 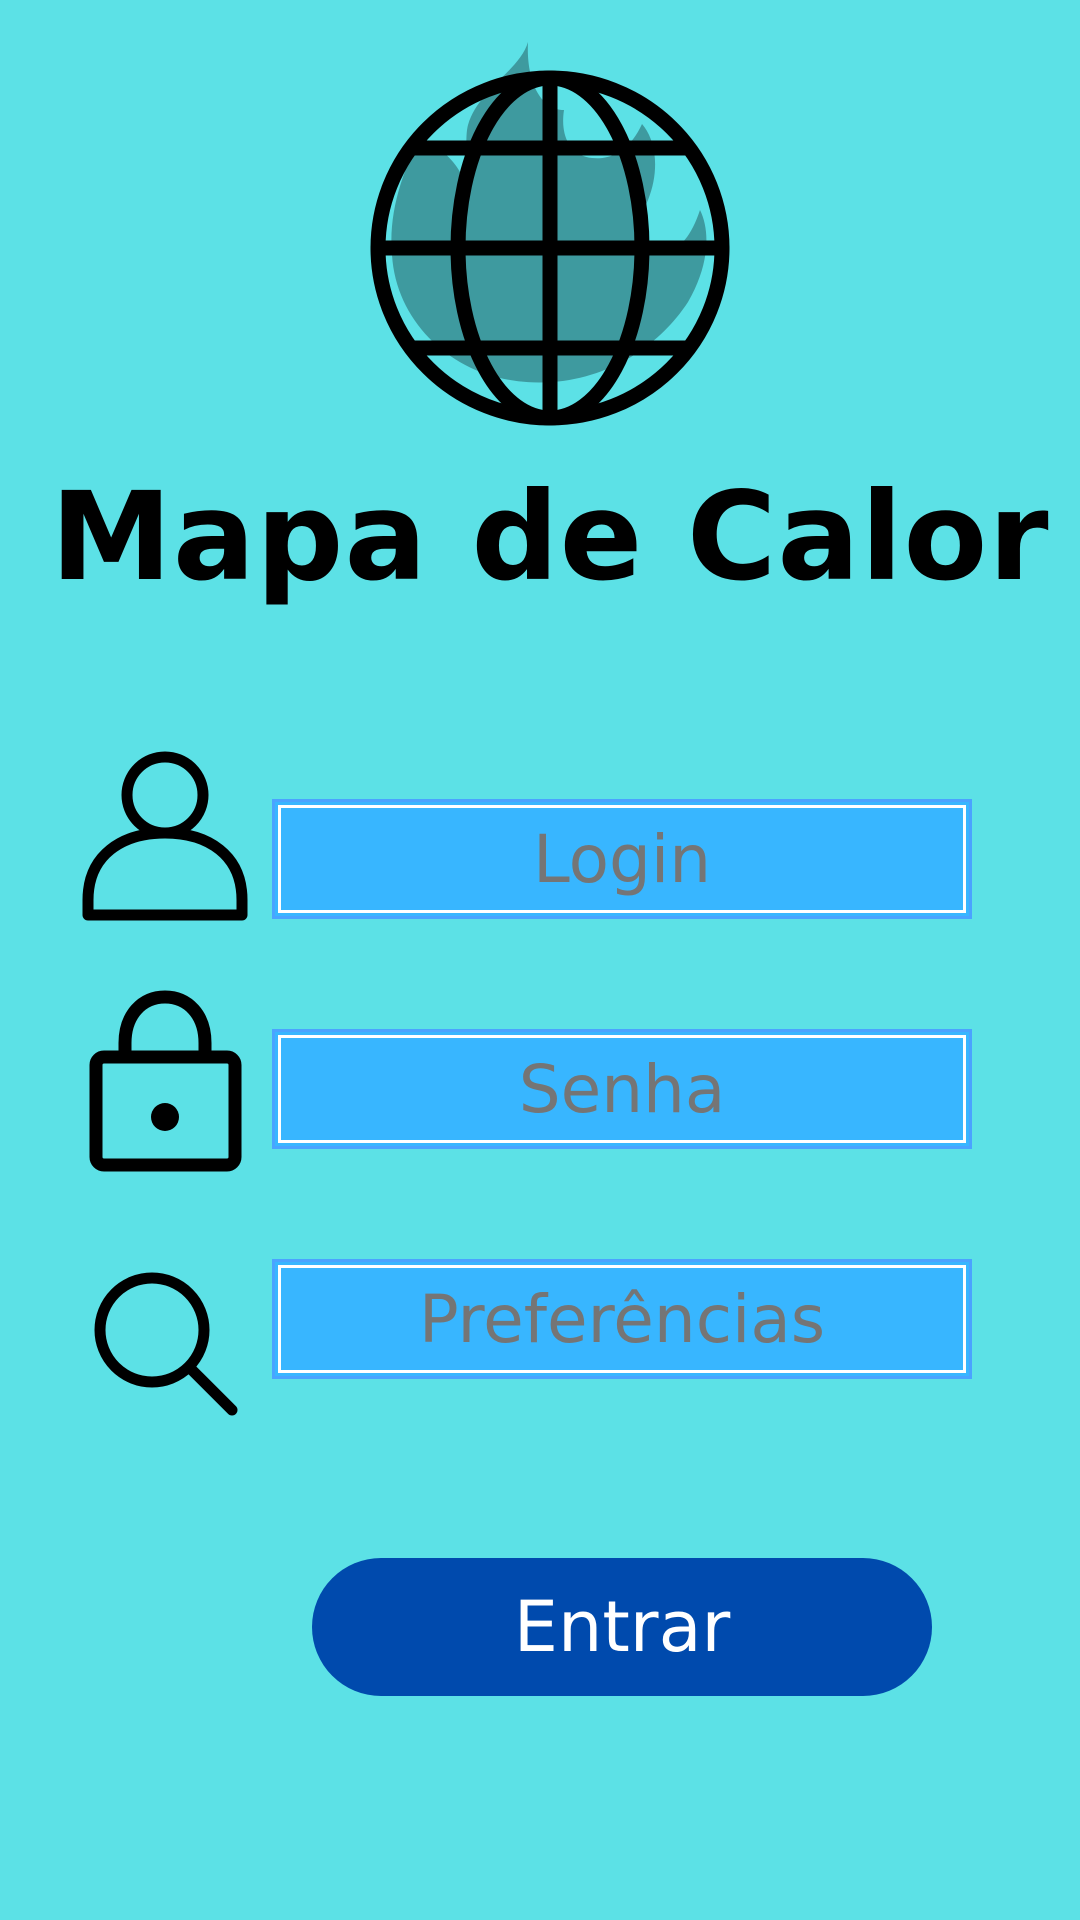 I want to click on enter-button: Entrar, so click(x=622, y=1627).